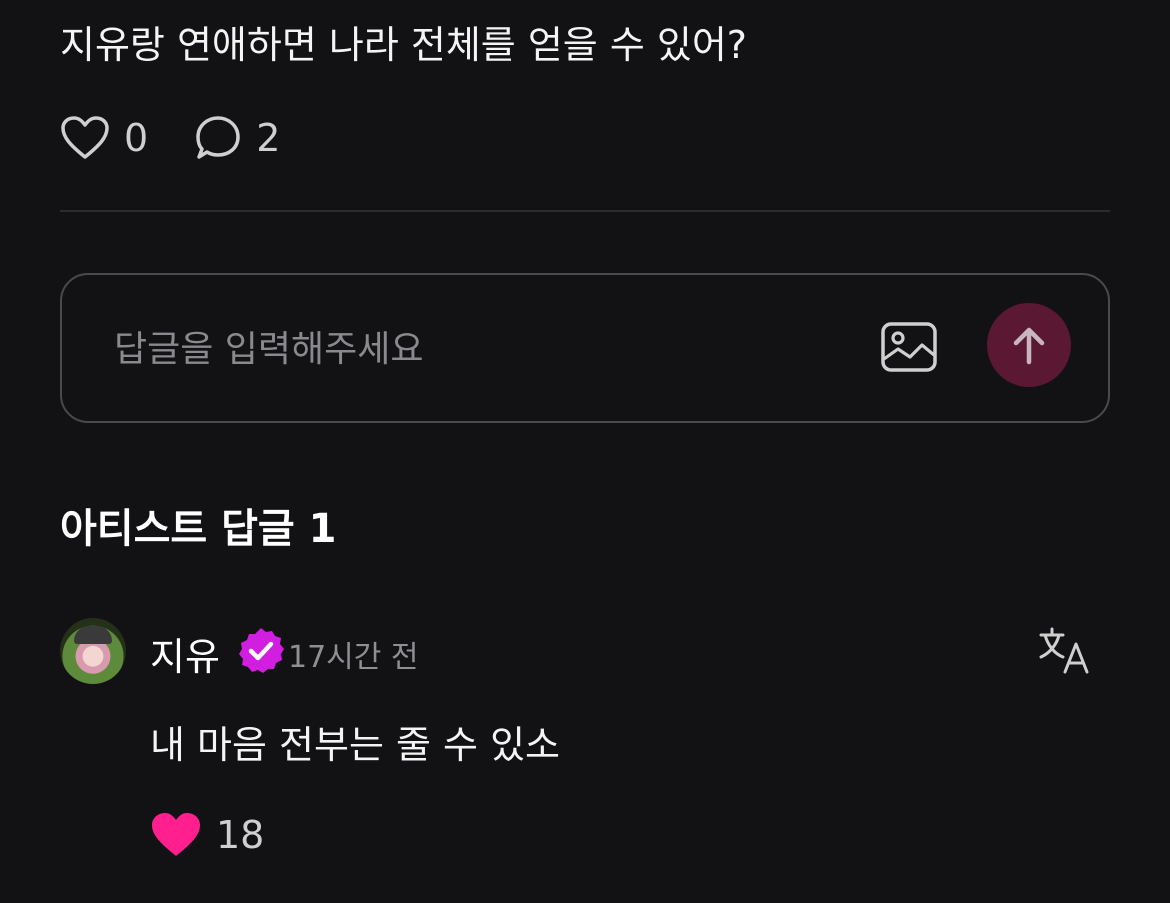  Describe the element at coordinates (585, 211) in the screenshot. I see `divider` at that location.